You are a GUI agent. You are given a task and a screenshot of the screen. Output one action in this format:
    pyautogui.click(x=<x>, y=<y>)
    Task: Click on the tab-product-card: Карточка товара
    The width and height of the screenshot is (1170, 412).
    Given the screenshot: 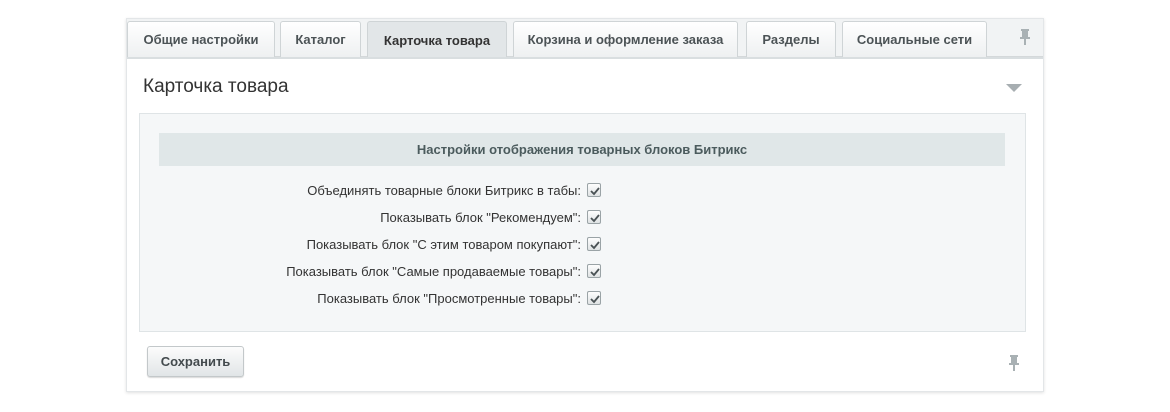 What is the action you would take?
    pyautogui.click(x=437, y=39)
    